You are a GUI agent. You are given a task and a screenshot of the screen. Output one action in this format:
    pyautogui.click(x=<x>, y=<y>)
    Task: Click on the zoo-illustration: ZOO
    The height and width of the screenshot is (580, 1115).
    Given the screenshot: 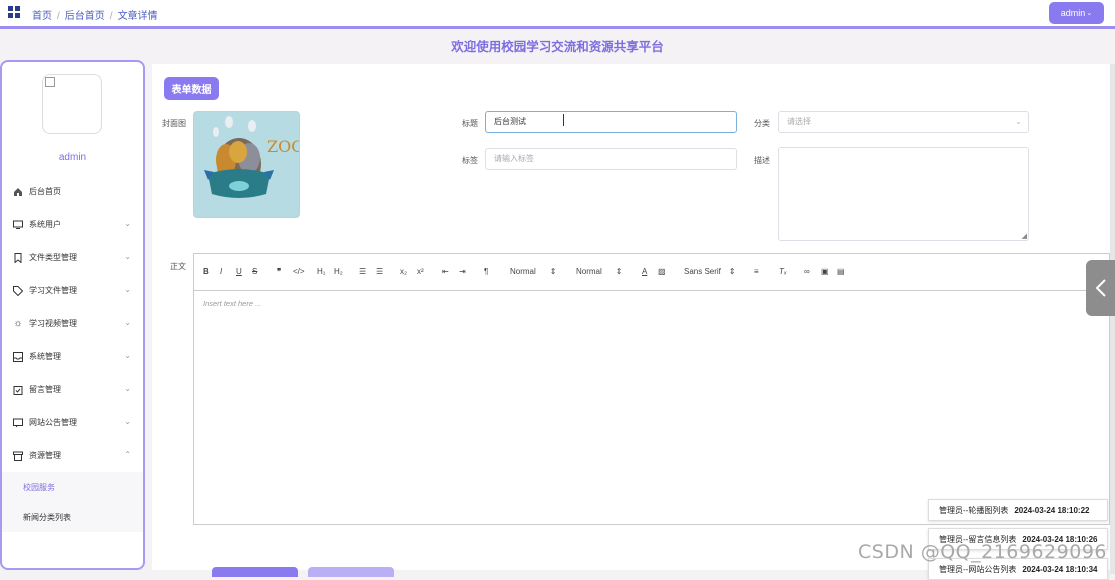 What is the action you would take?
    pyautogui.click(x=251, y=157)
    